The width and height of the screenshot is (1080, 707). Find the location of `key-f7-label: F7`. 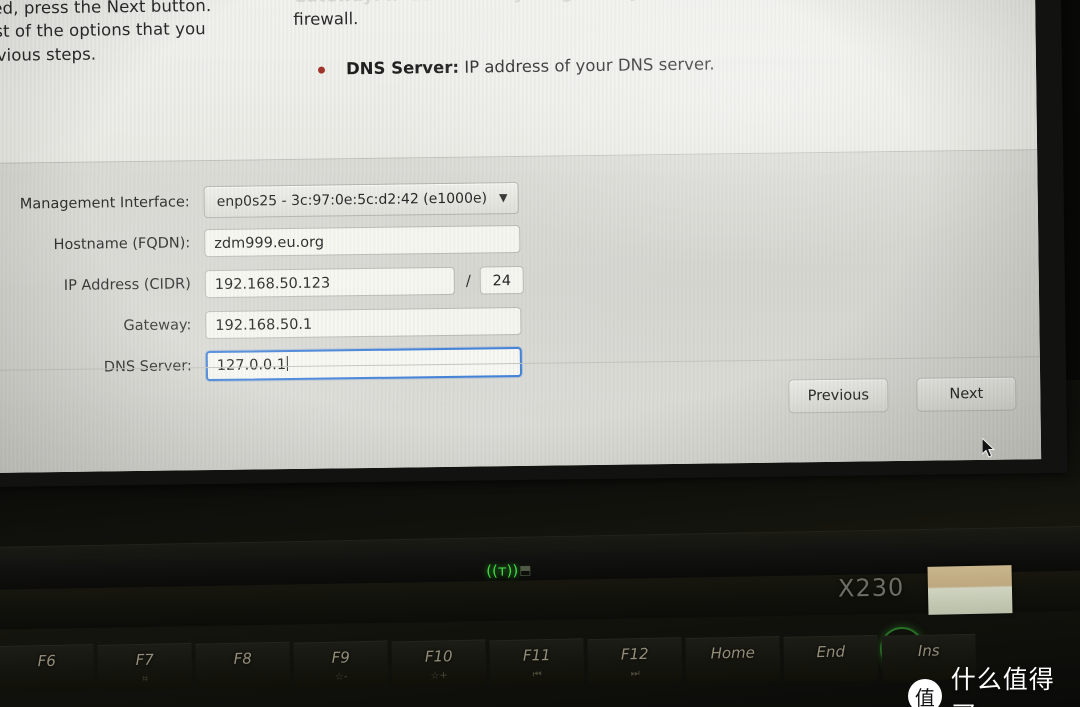

key-f7-label: F7 is located at coordinates (145, 660).